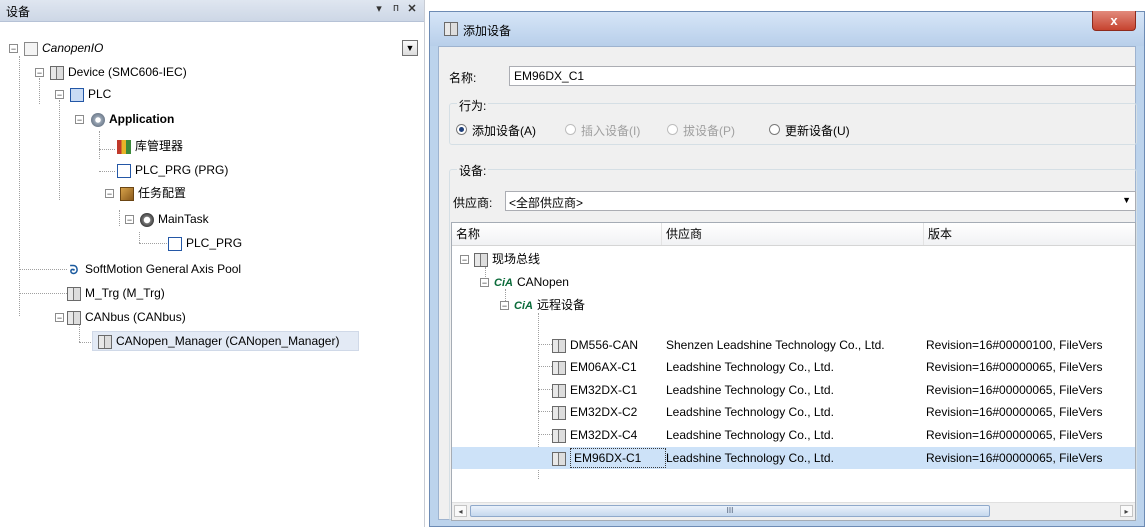  Describe the element at coordinates (118, 72) in the screenshot. I see `tree-item-device: Device (SMC606-IEC)` at that location.